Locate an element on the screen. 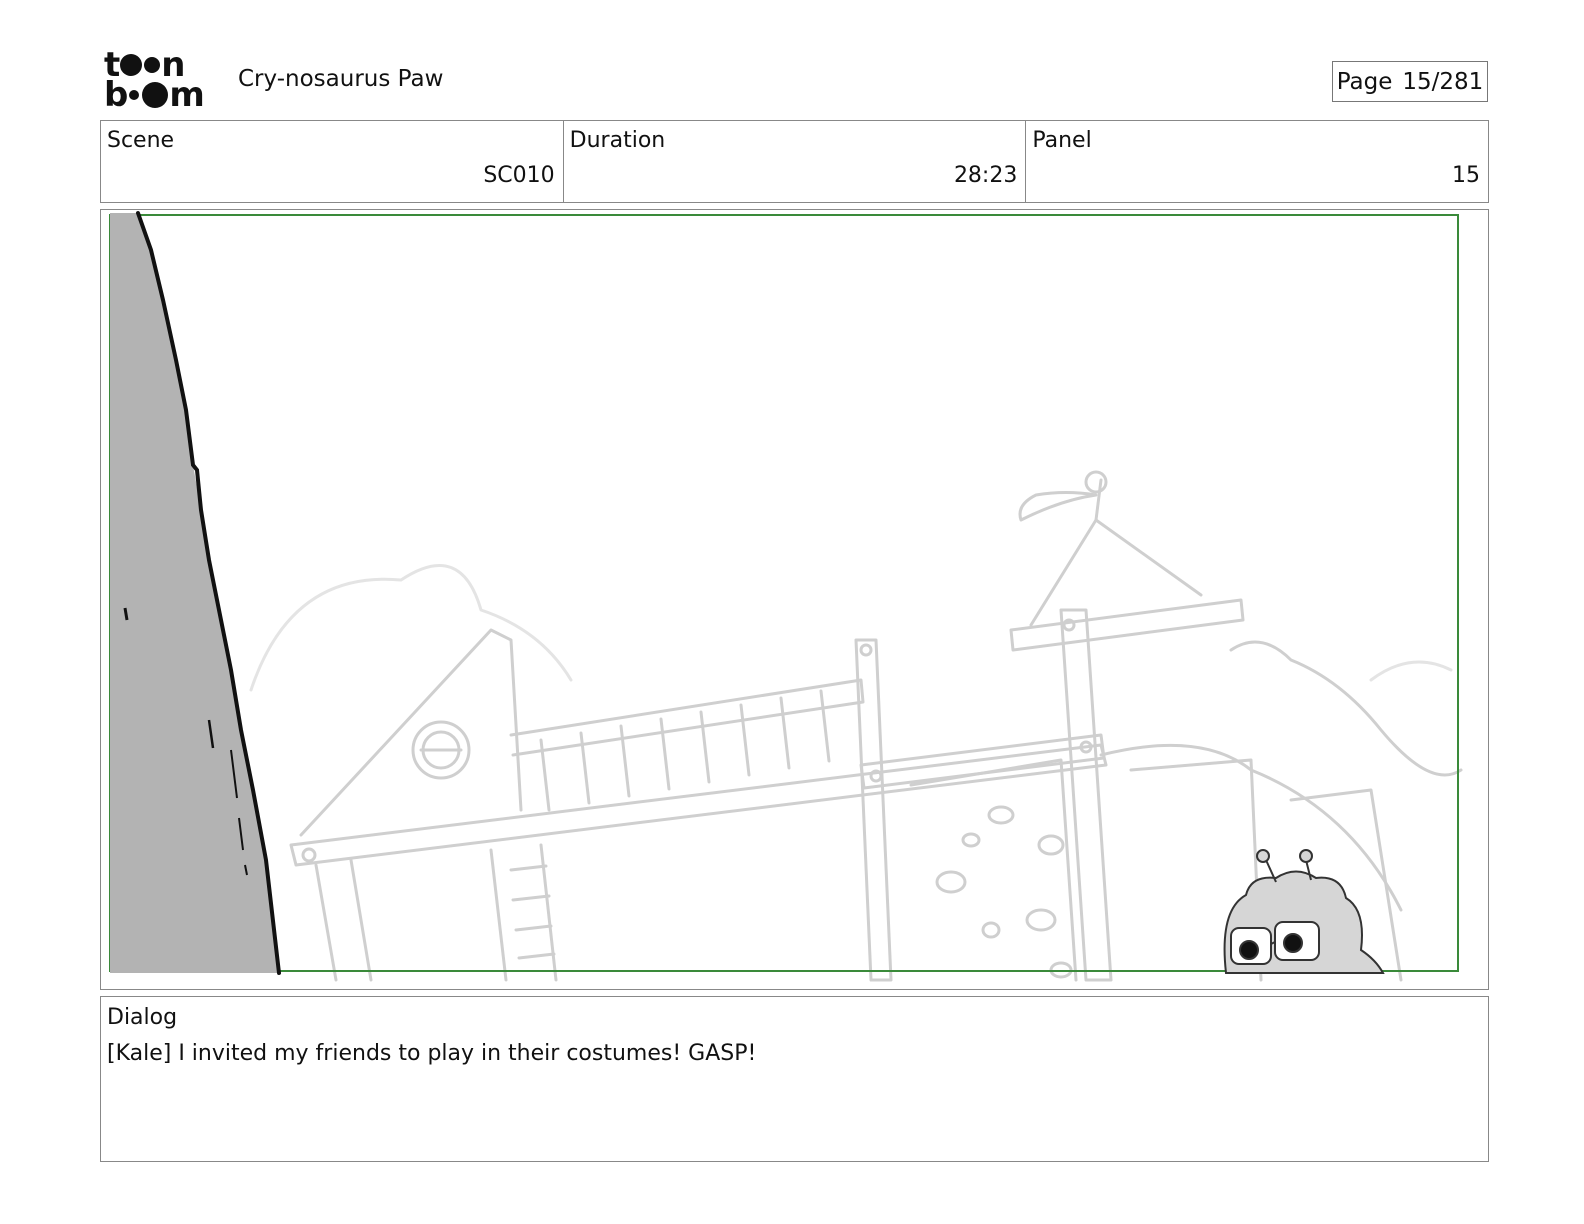 Image resolution: width=1584 pixels, height=1224 pixels. toon-boom-logo: tn bm is located at coordinates (160, 81).